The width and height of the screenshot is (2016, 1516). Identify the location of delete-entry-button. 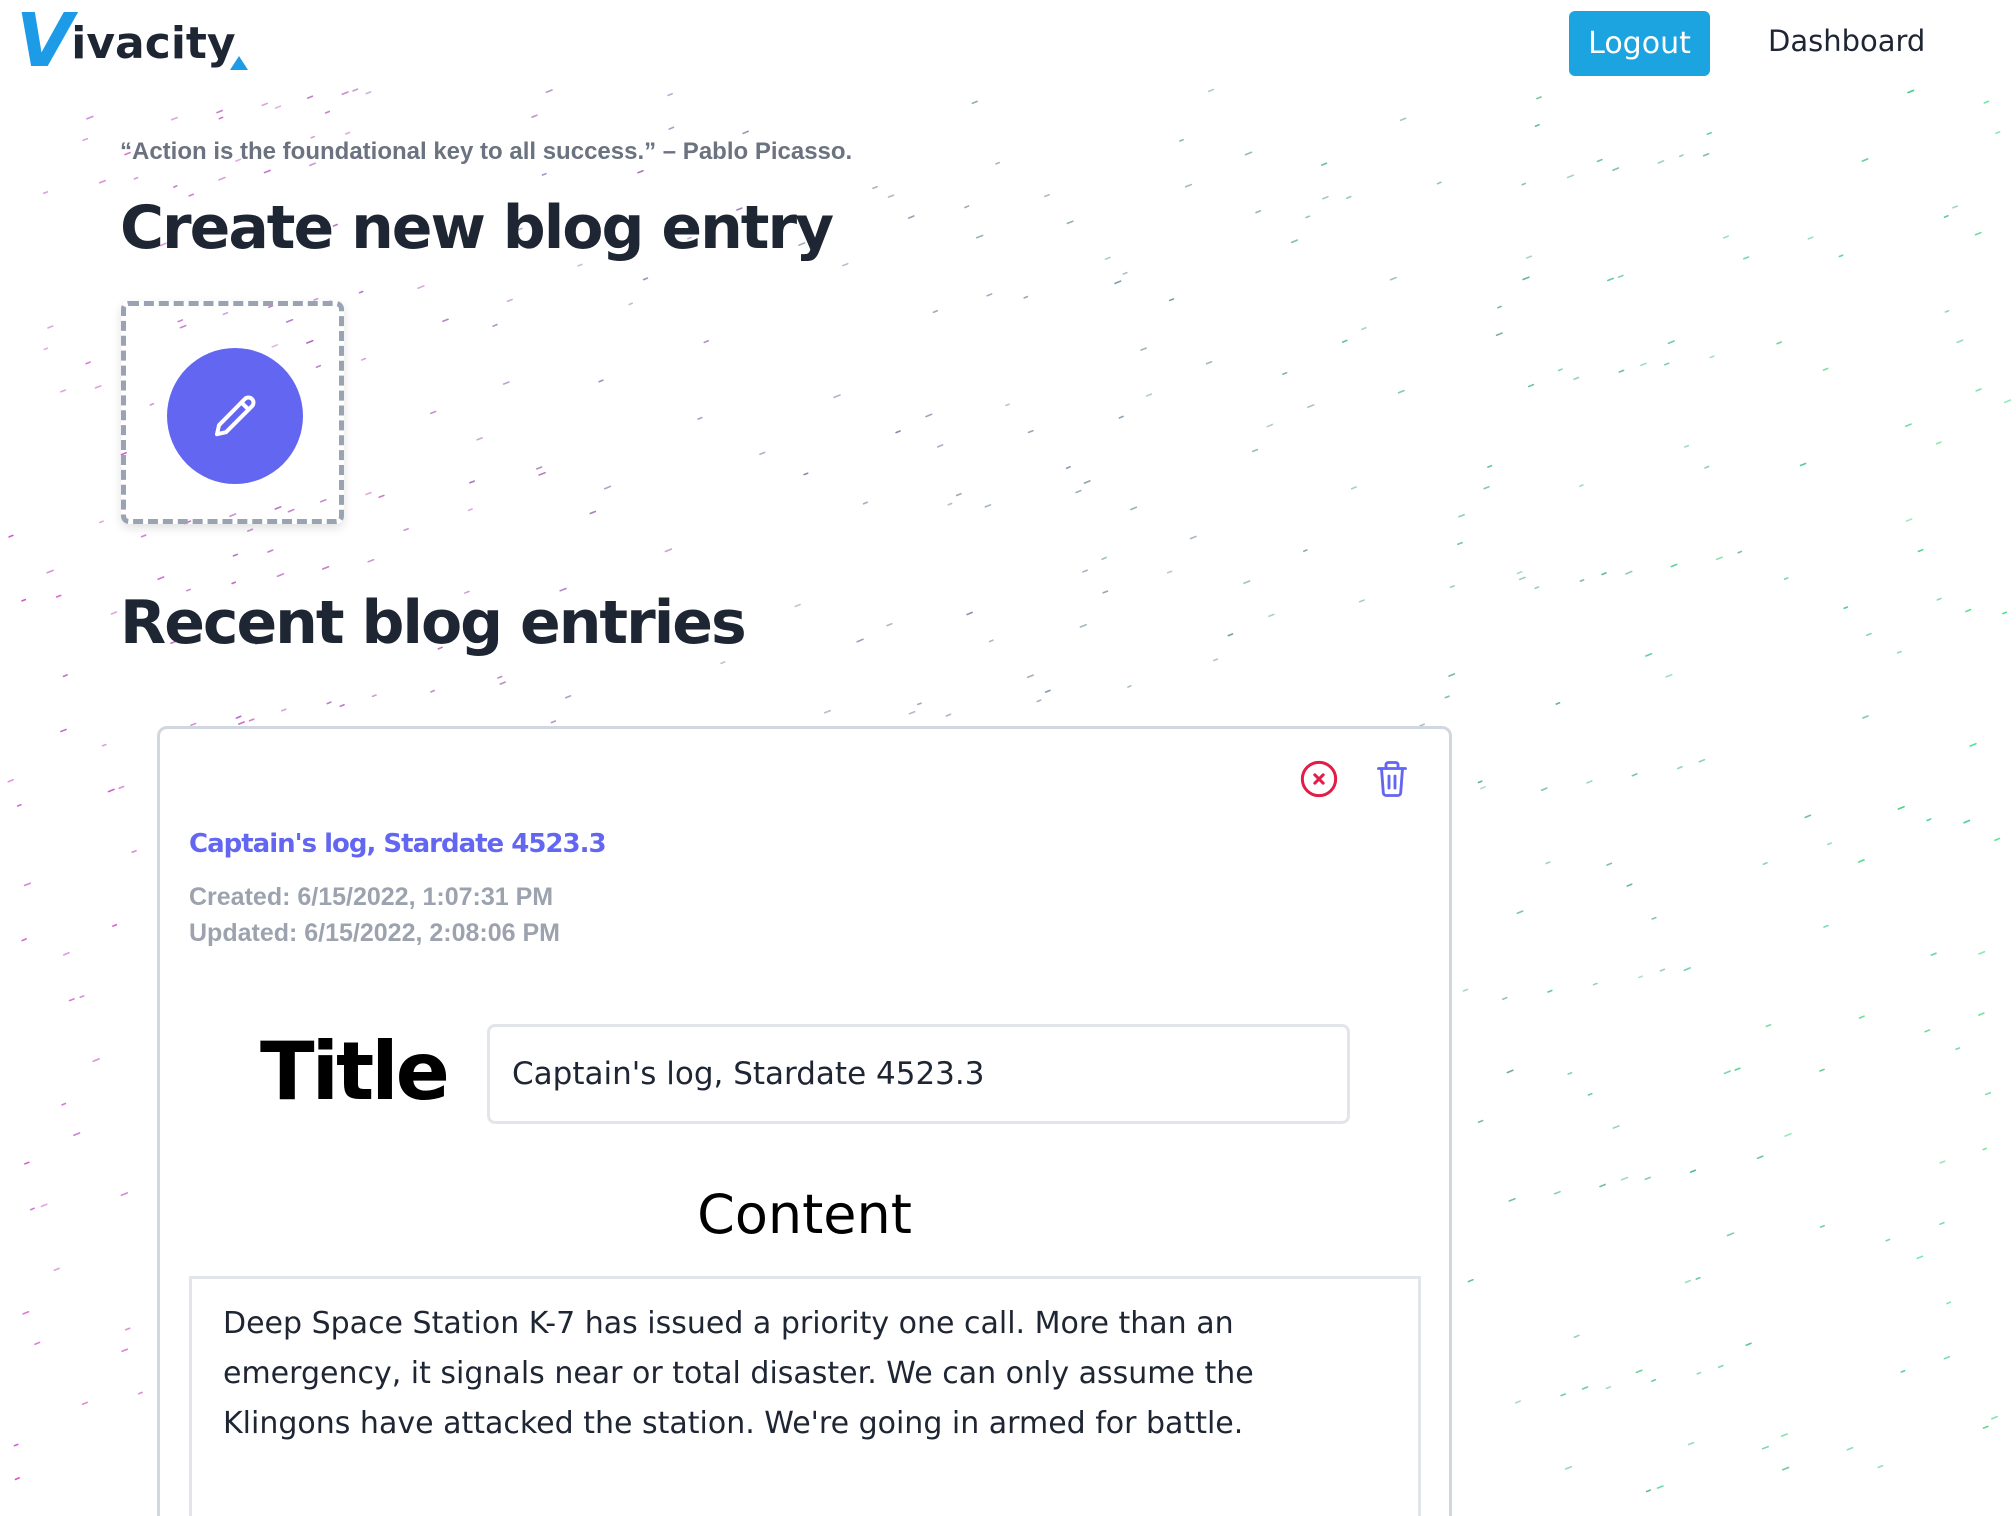
(1392, 779).